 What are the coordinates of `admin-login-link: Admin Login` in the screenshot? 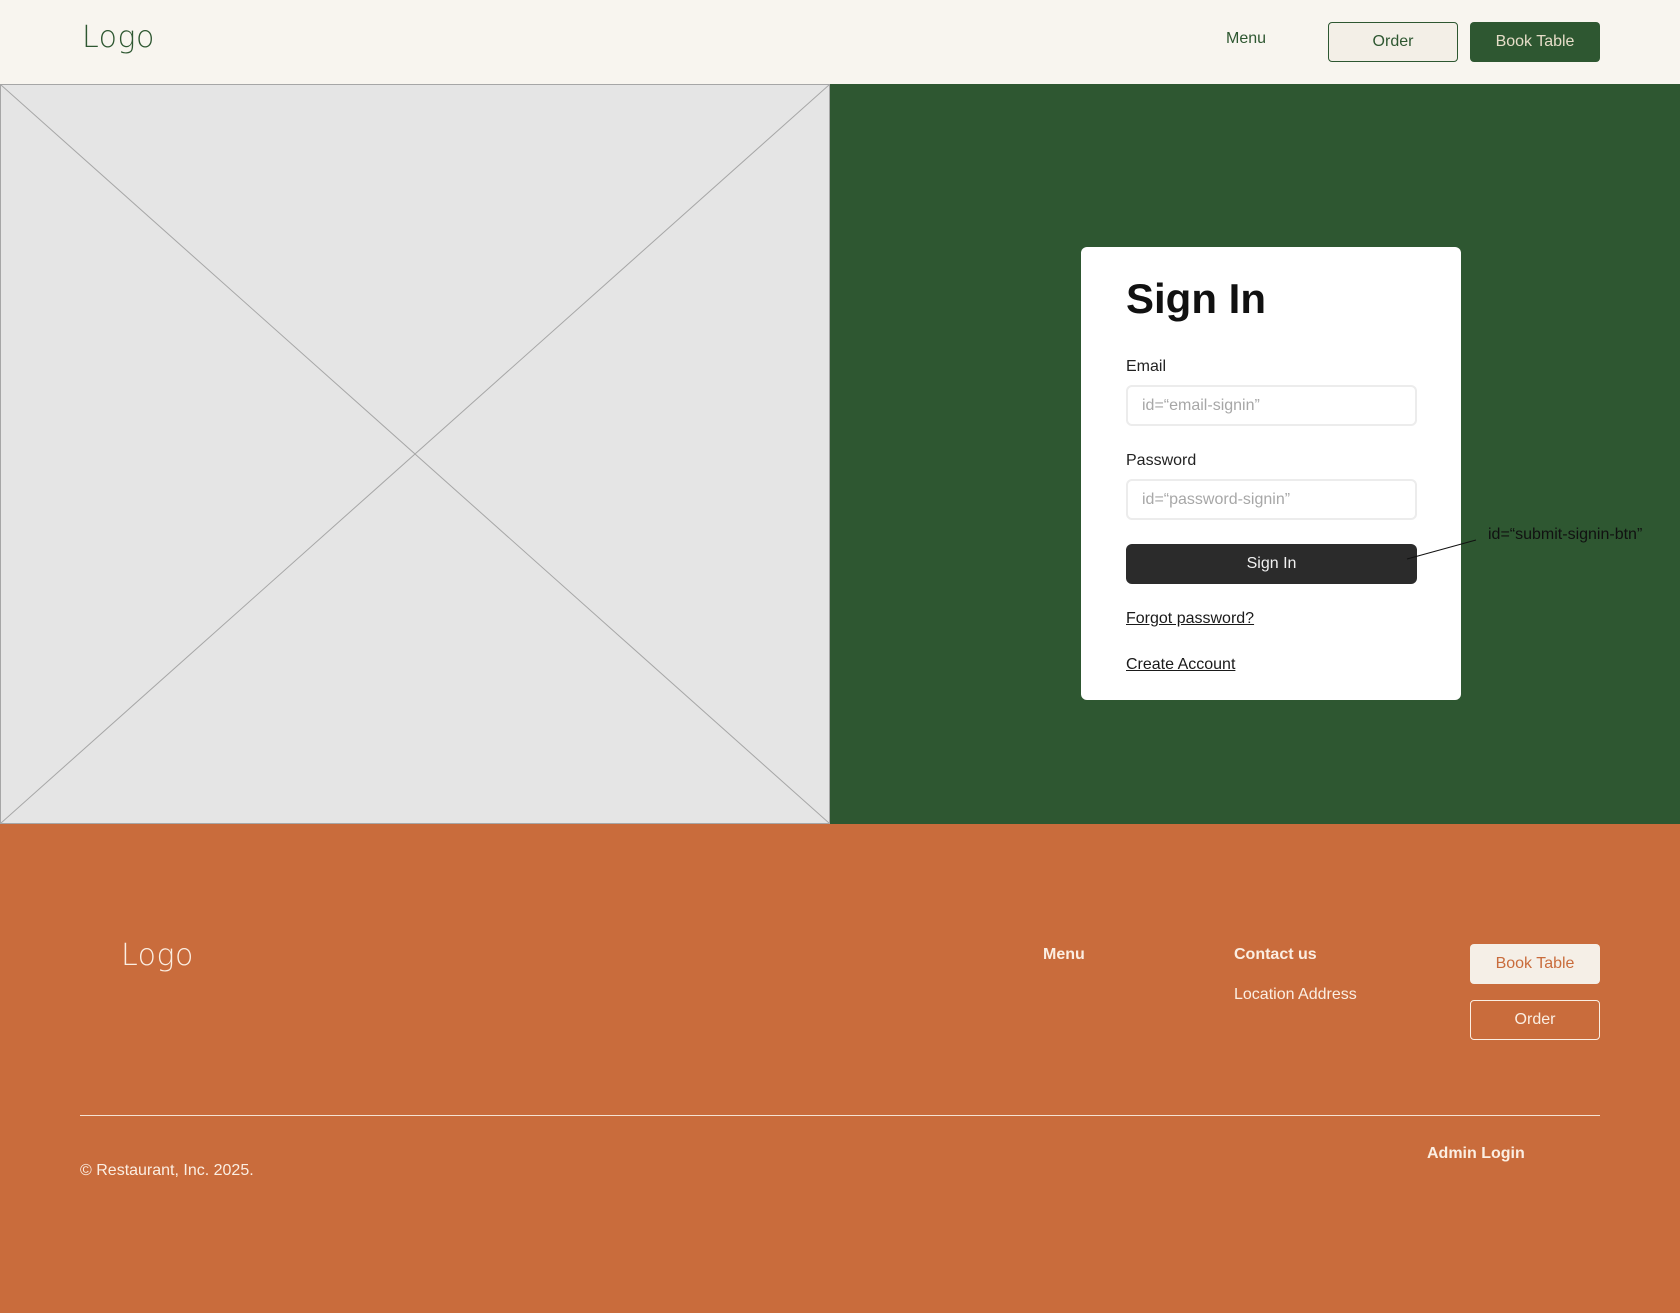 It's located at (1476, 1154).